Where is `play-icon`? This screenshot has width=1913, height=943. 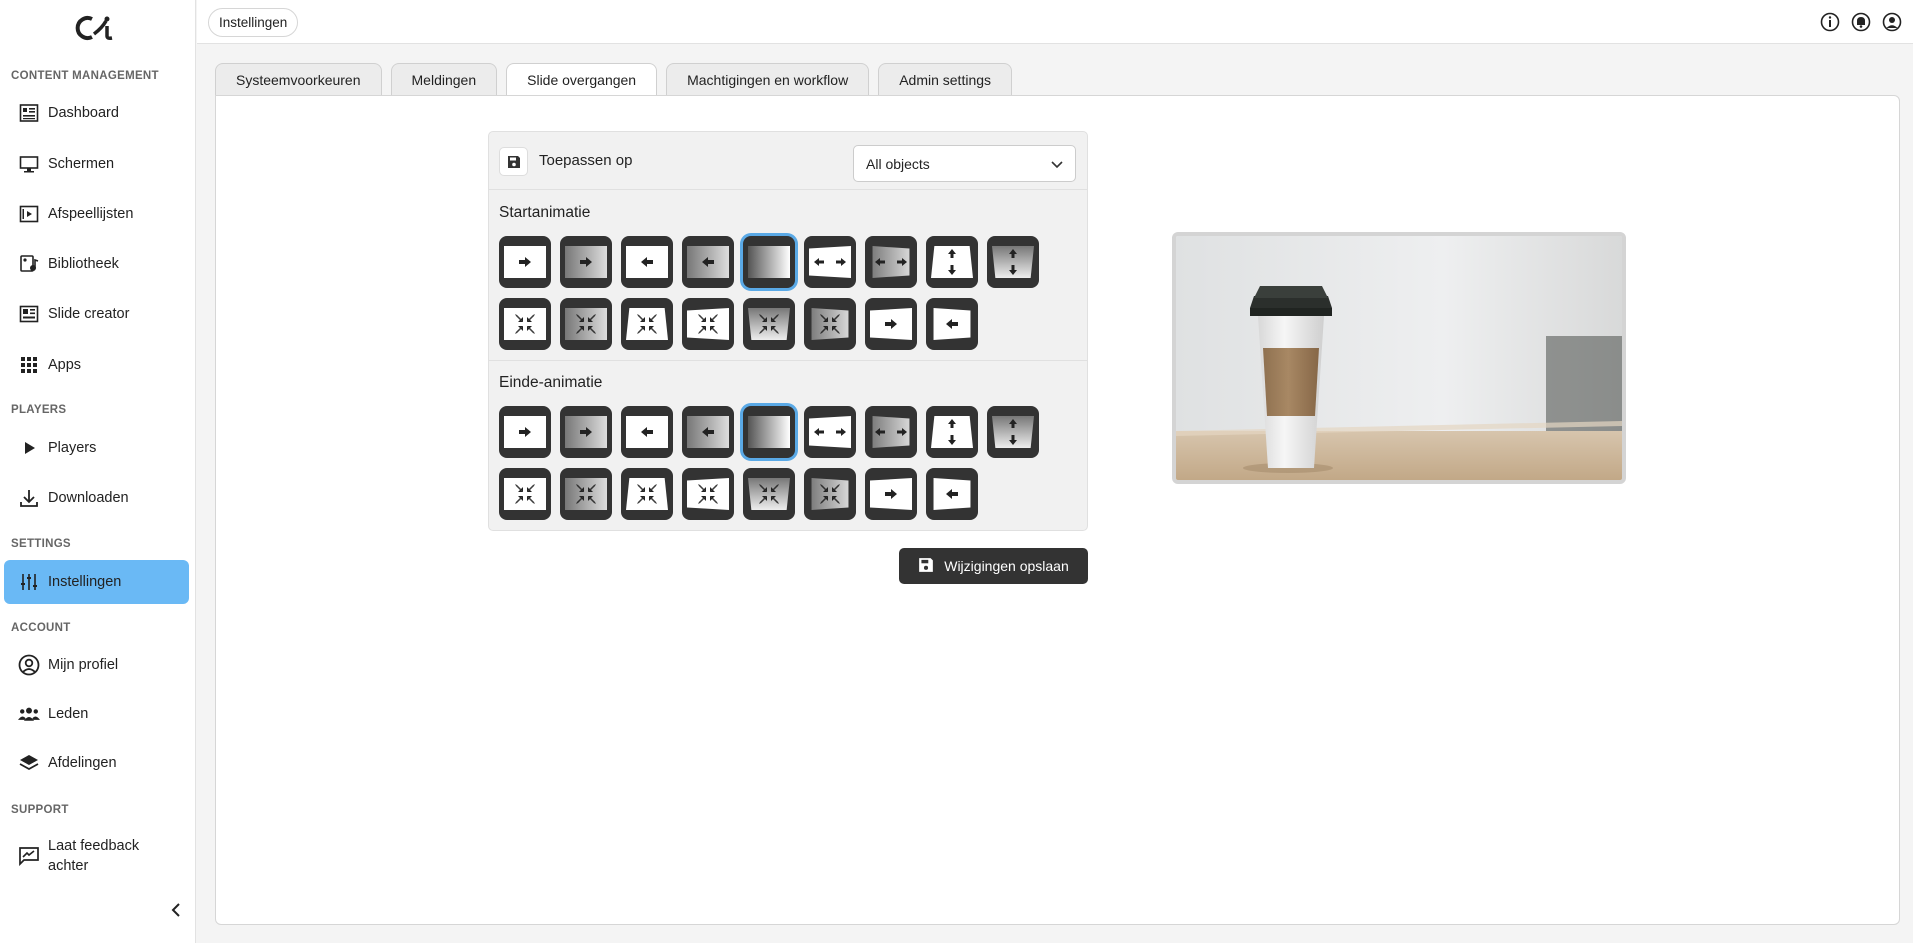 play-icon is located at coordinates (29, 448).